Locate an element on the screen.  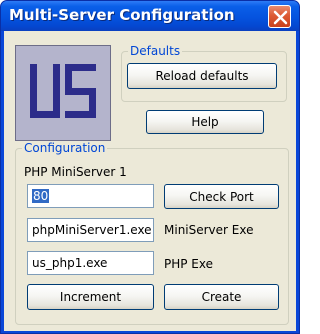
defaults-group-label: Defaults is located at coordinates (155, 51).